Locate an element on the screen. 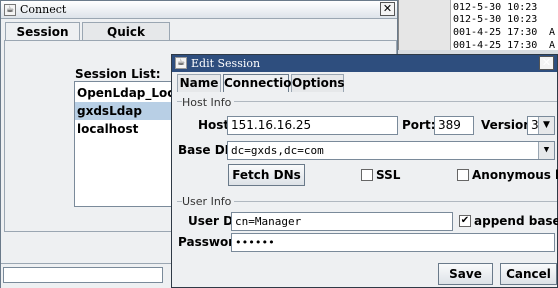 This screenshot has height=288, width=558. tab-connection: Connection is located at coordinates (261, 83).